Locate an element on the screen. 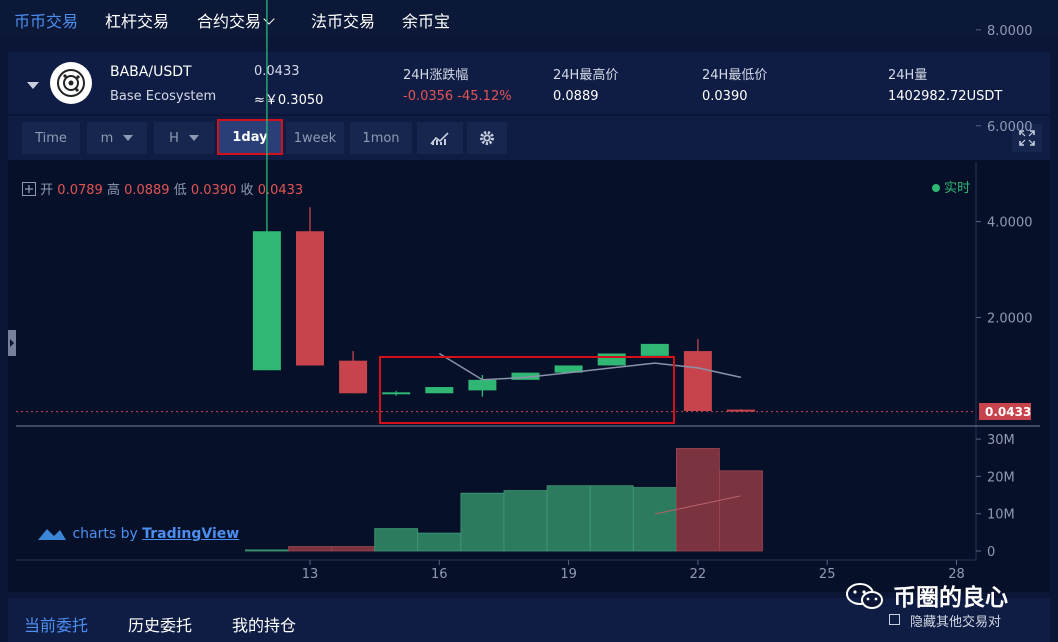 The image size is (1058, 642). open-value: 0.0789 is located at coordinates (80, 190).